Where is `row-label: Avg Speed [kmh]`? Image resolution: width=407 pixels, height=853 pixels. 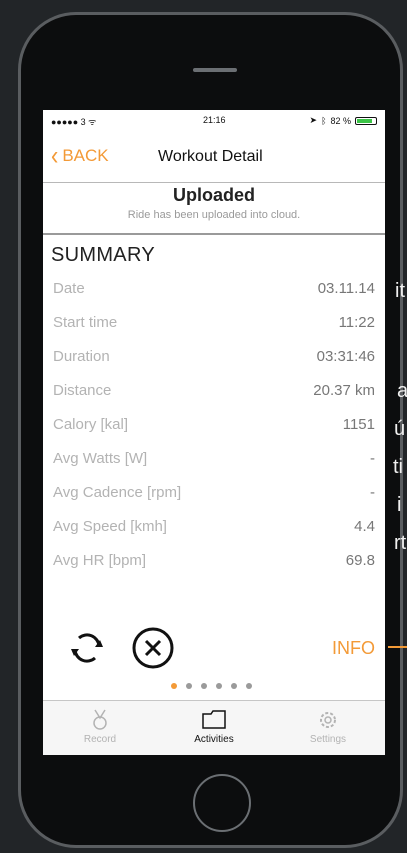 row-label: Avg Speed [kmh] is located at coordinates (110, 526).